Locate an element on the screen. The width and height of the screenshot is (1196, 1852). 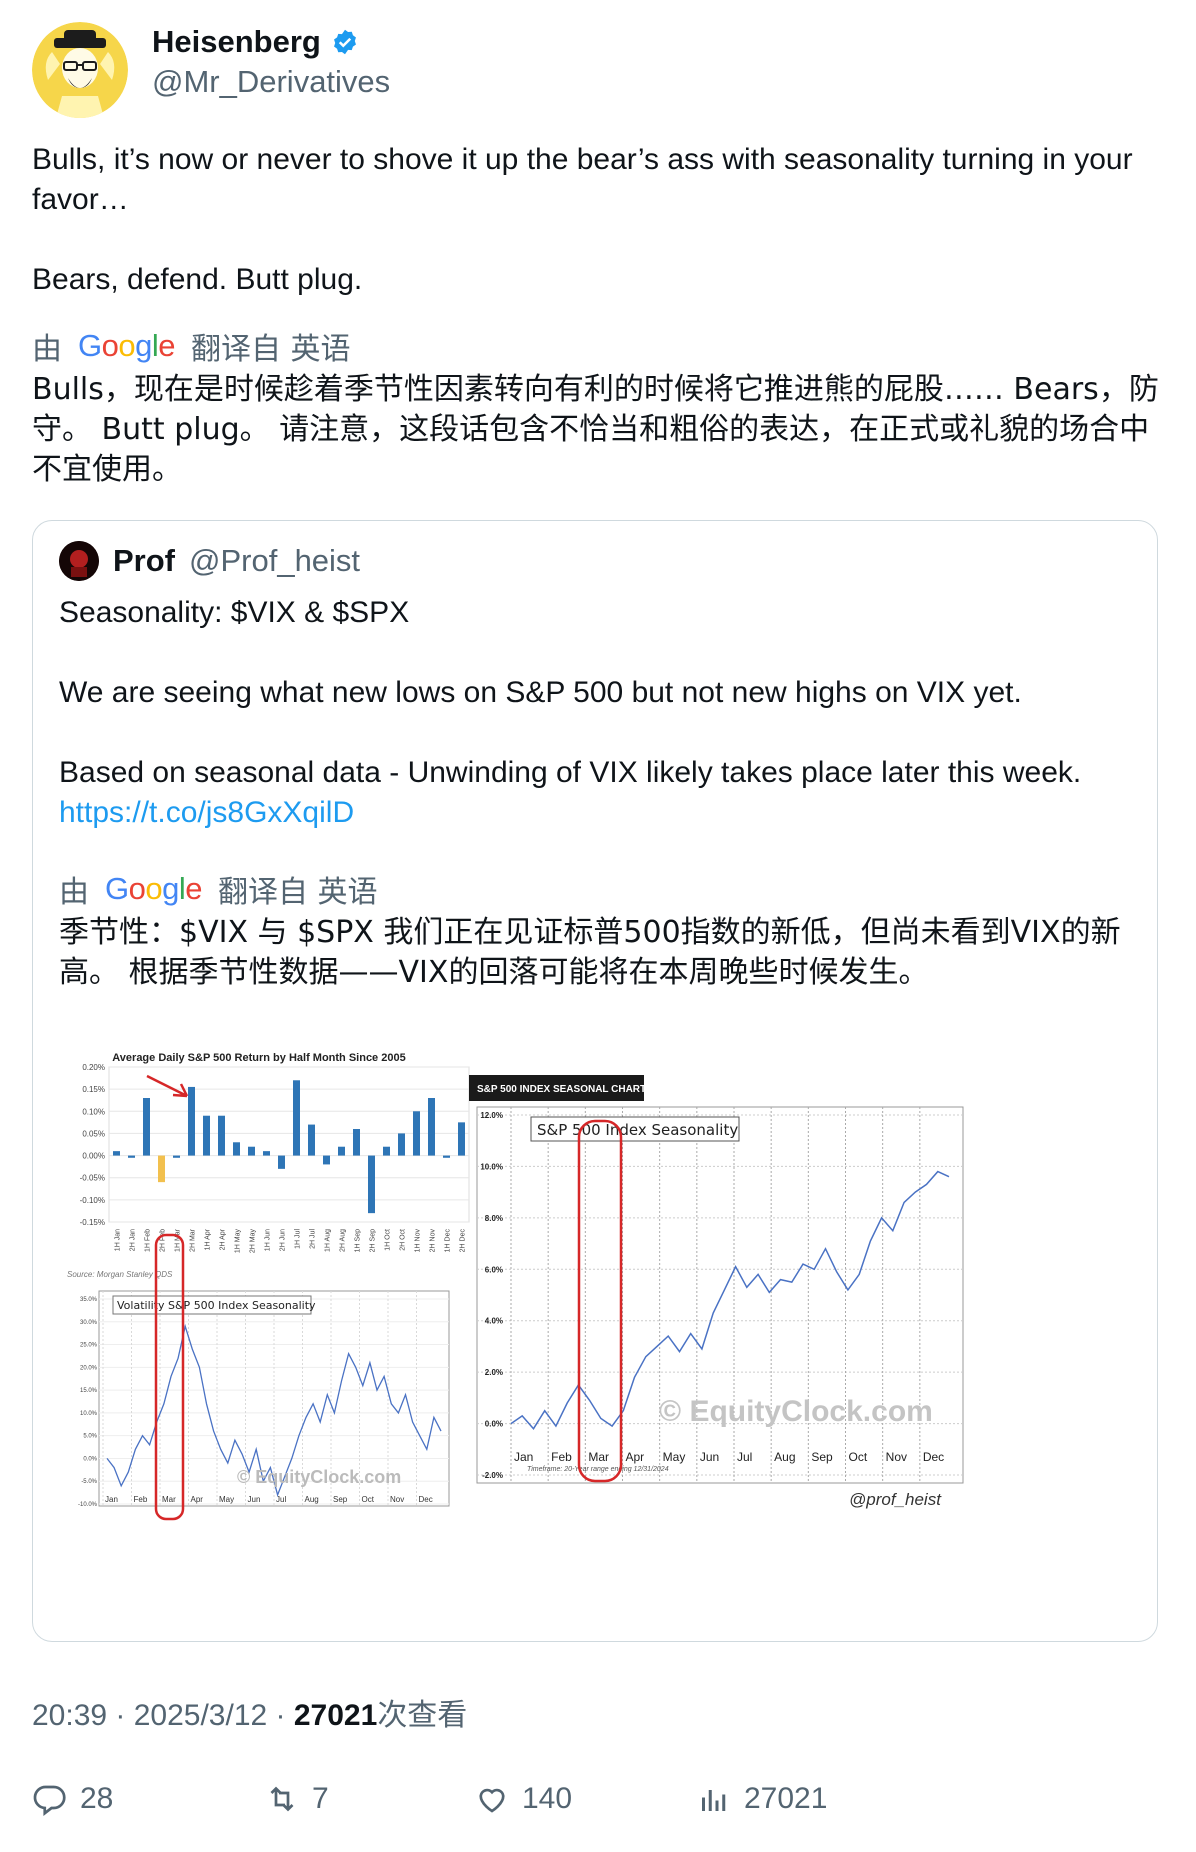
spx-ytick-label: 12.0% is located at coordinates (491, 1115).